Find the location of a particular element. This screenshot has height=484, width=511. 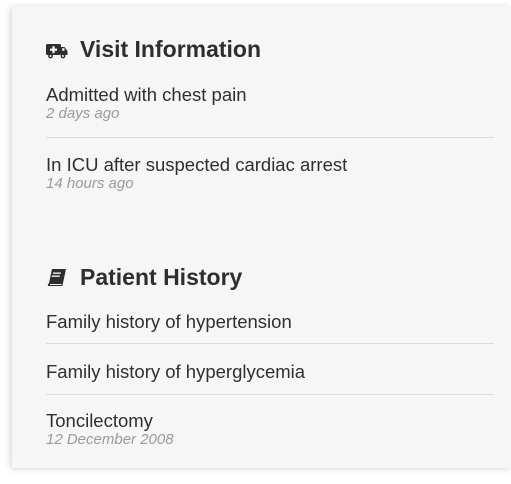

list-item: Family history of hyperglycemia is located at coordinates (270, 372).